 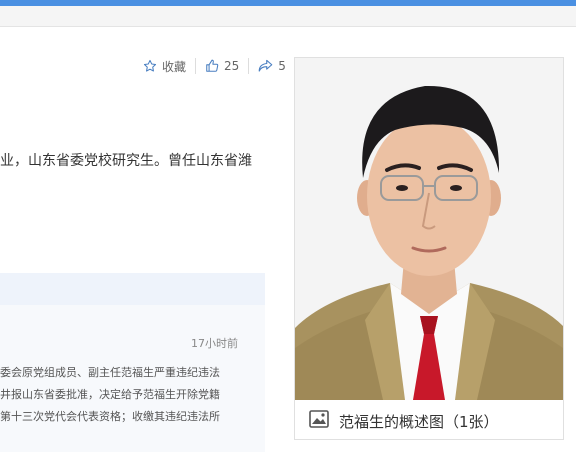 I want to click on news-line: 第十三次党代会代表资格；收缴其违纪违法所, so click(x=110, y=416).